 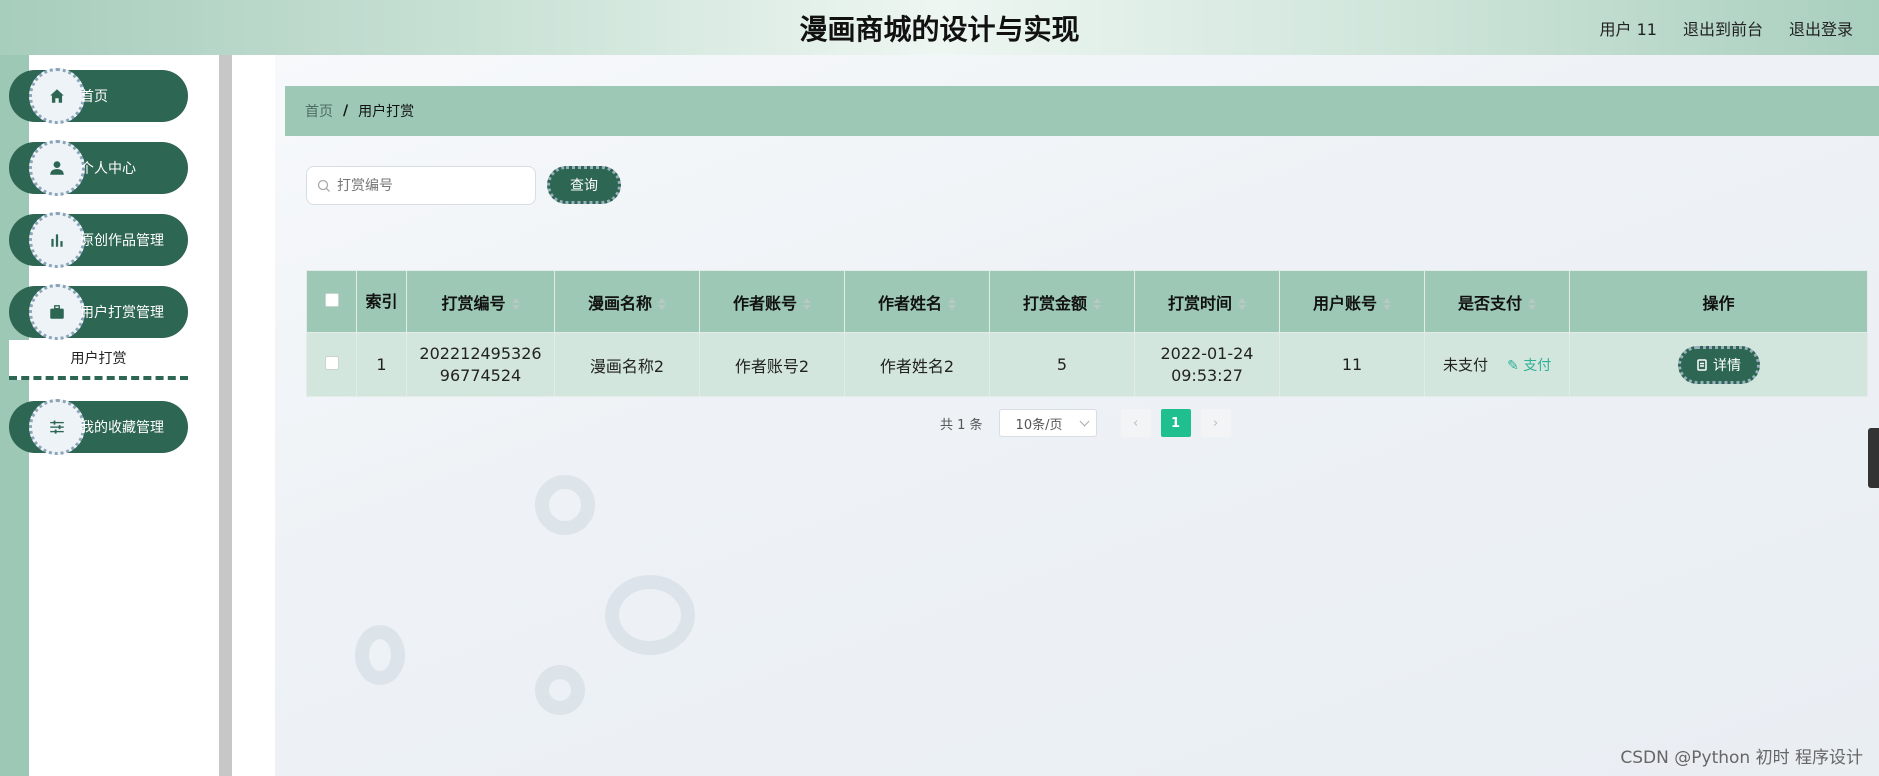 What do you see at coordinates (1497, 364) in the screenshot?
I see `cell-paid-status: 未支付 ✎ 支付` at bounding box center [1497, 364].